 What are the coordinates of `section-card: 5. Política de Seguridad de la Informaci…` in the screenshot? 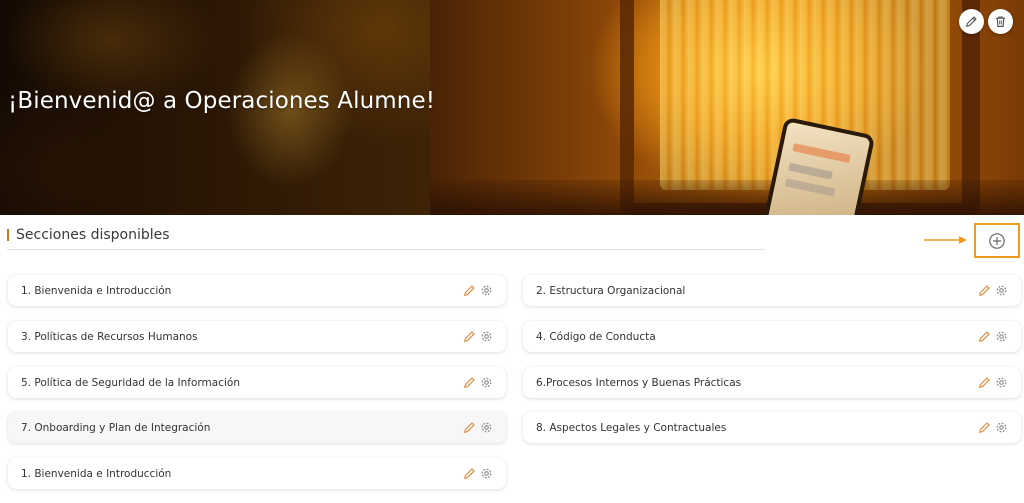 It's located at (257, 382).